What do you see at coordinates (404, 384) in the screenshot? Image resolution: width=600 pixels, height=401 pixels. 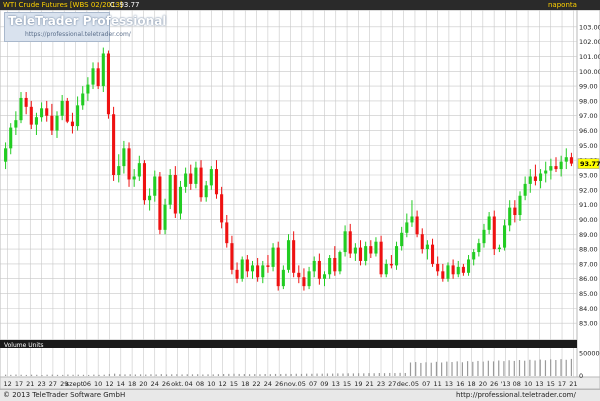 I see `date-tick-label: dec.` at bounding box center [404, 384].